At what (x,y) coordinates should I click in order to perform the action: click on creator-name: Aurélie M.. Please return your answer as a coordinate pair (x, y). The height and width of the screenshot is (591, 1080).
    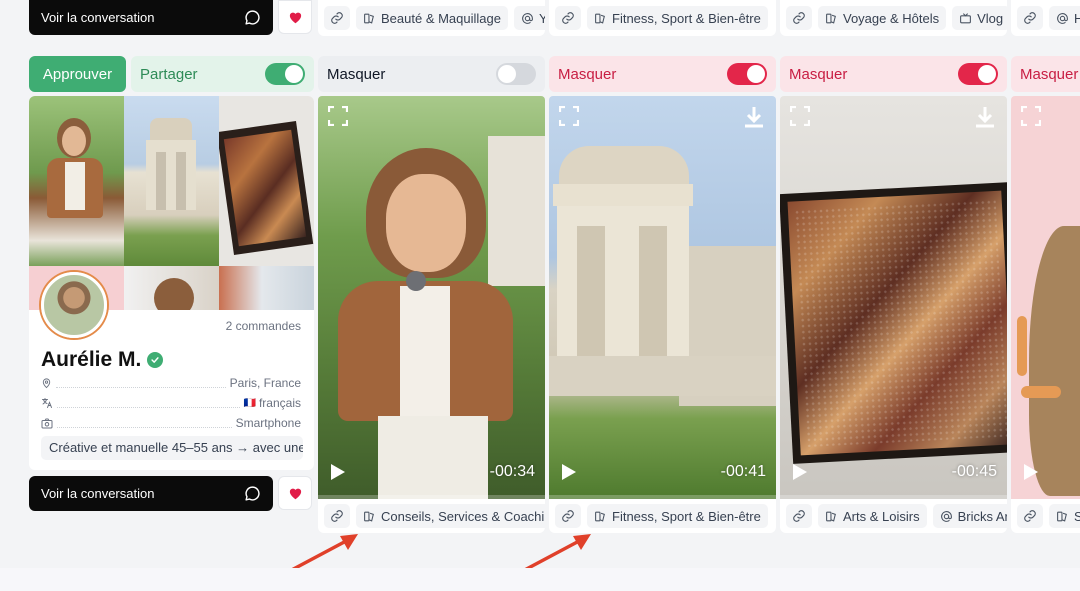
    Looking at the image, I should click on (102, 360).